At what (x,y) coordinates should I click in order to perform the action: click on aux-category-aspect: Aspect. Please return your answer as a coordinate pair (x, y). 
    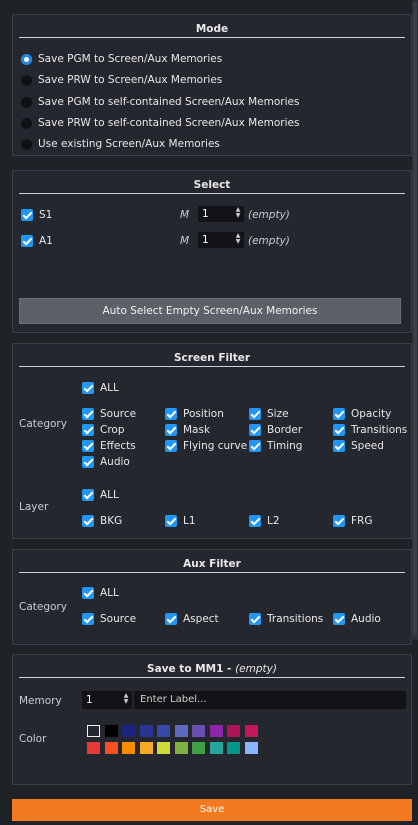
    Looking at the image, I should click on (192, 619).